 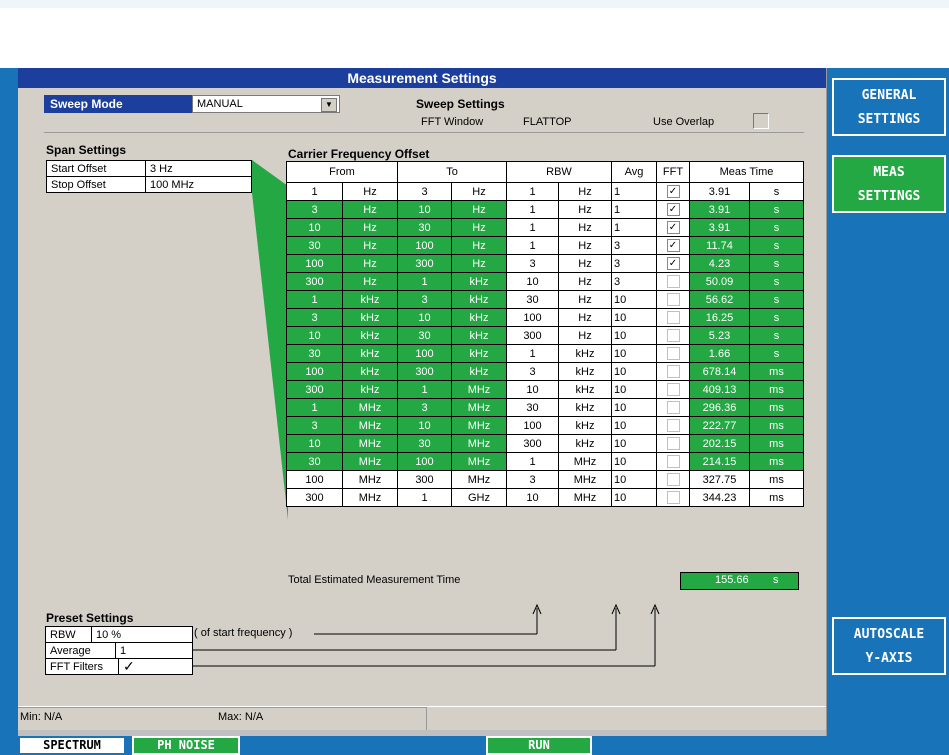 What do you see at coordinates (889, 119) in the screenshot?
I see `general-settings-line2: SETTINGS` at bounding box center [889, 119].